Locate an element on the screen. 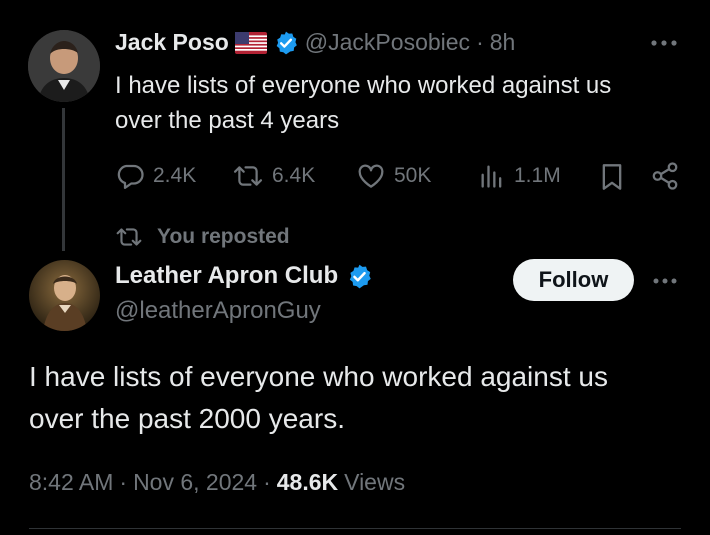  author-name: Leather Apron Club is located at coordinates (226, 276).